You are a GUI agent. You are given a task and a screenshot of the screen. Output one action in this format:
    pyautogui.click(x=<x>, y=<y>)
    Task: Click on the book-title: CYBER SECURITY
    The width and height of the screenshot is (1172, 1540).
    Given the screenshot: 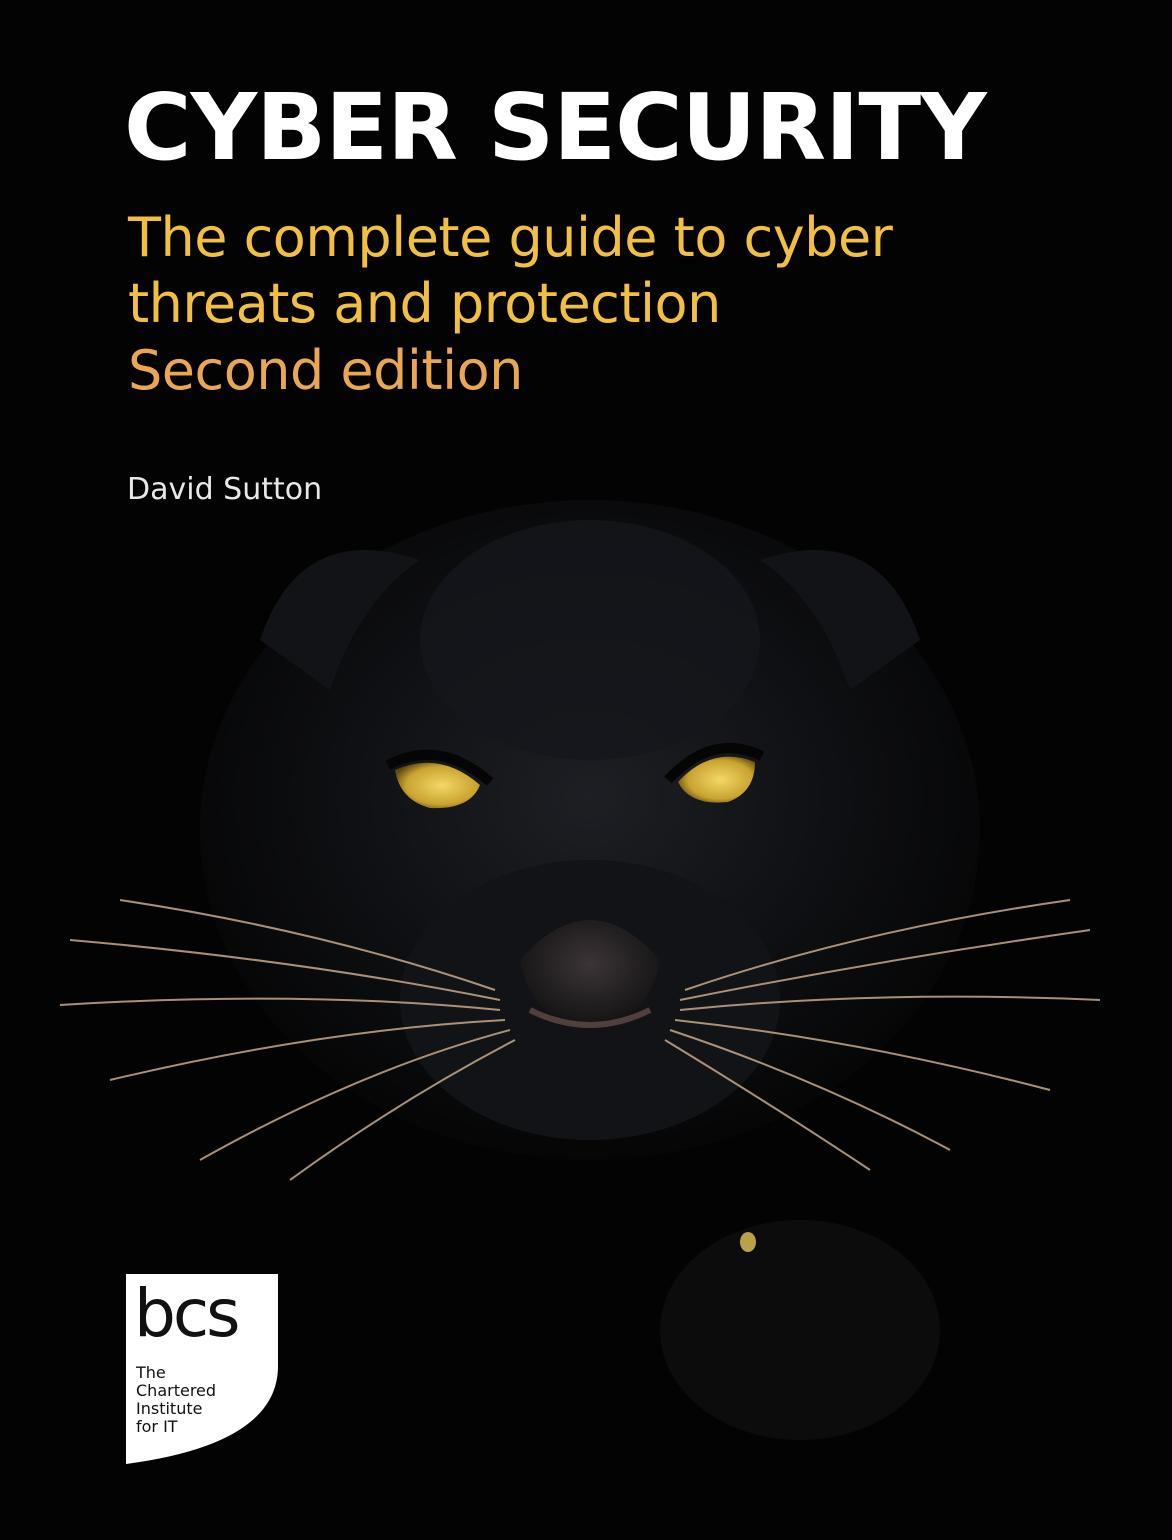 What is the action you would take?
    pyautogui.click(x=555, y=127)
    